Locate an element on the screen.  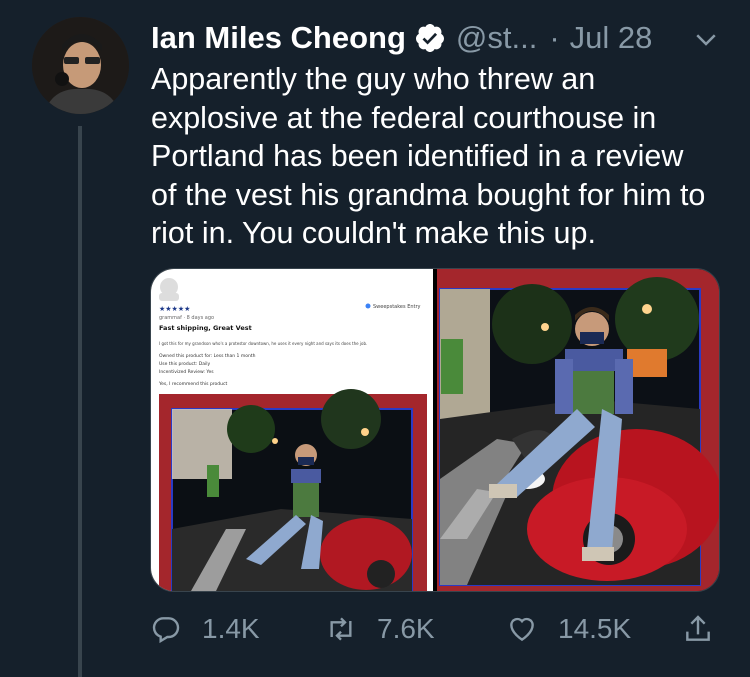
share-button is located at coordinates (698, 629).